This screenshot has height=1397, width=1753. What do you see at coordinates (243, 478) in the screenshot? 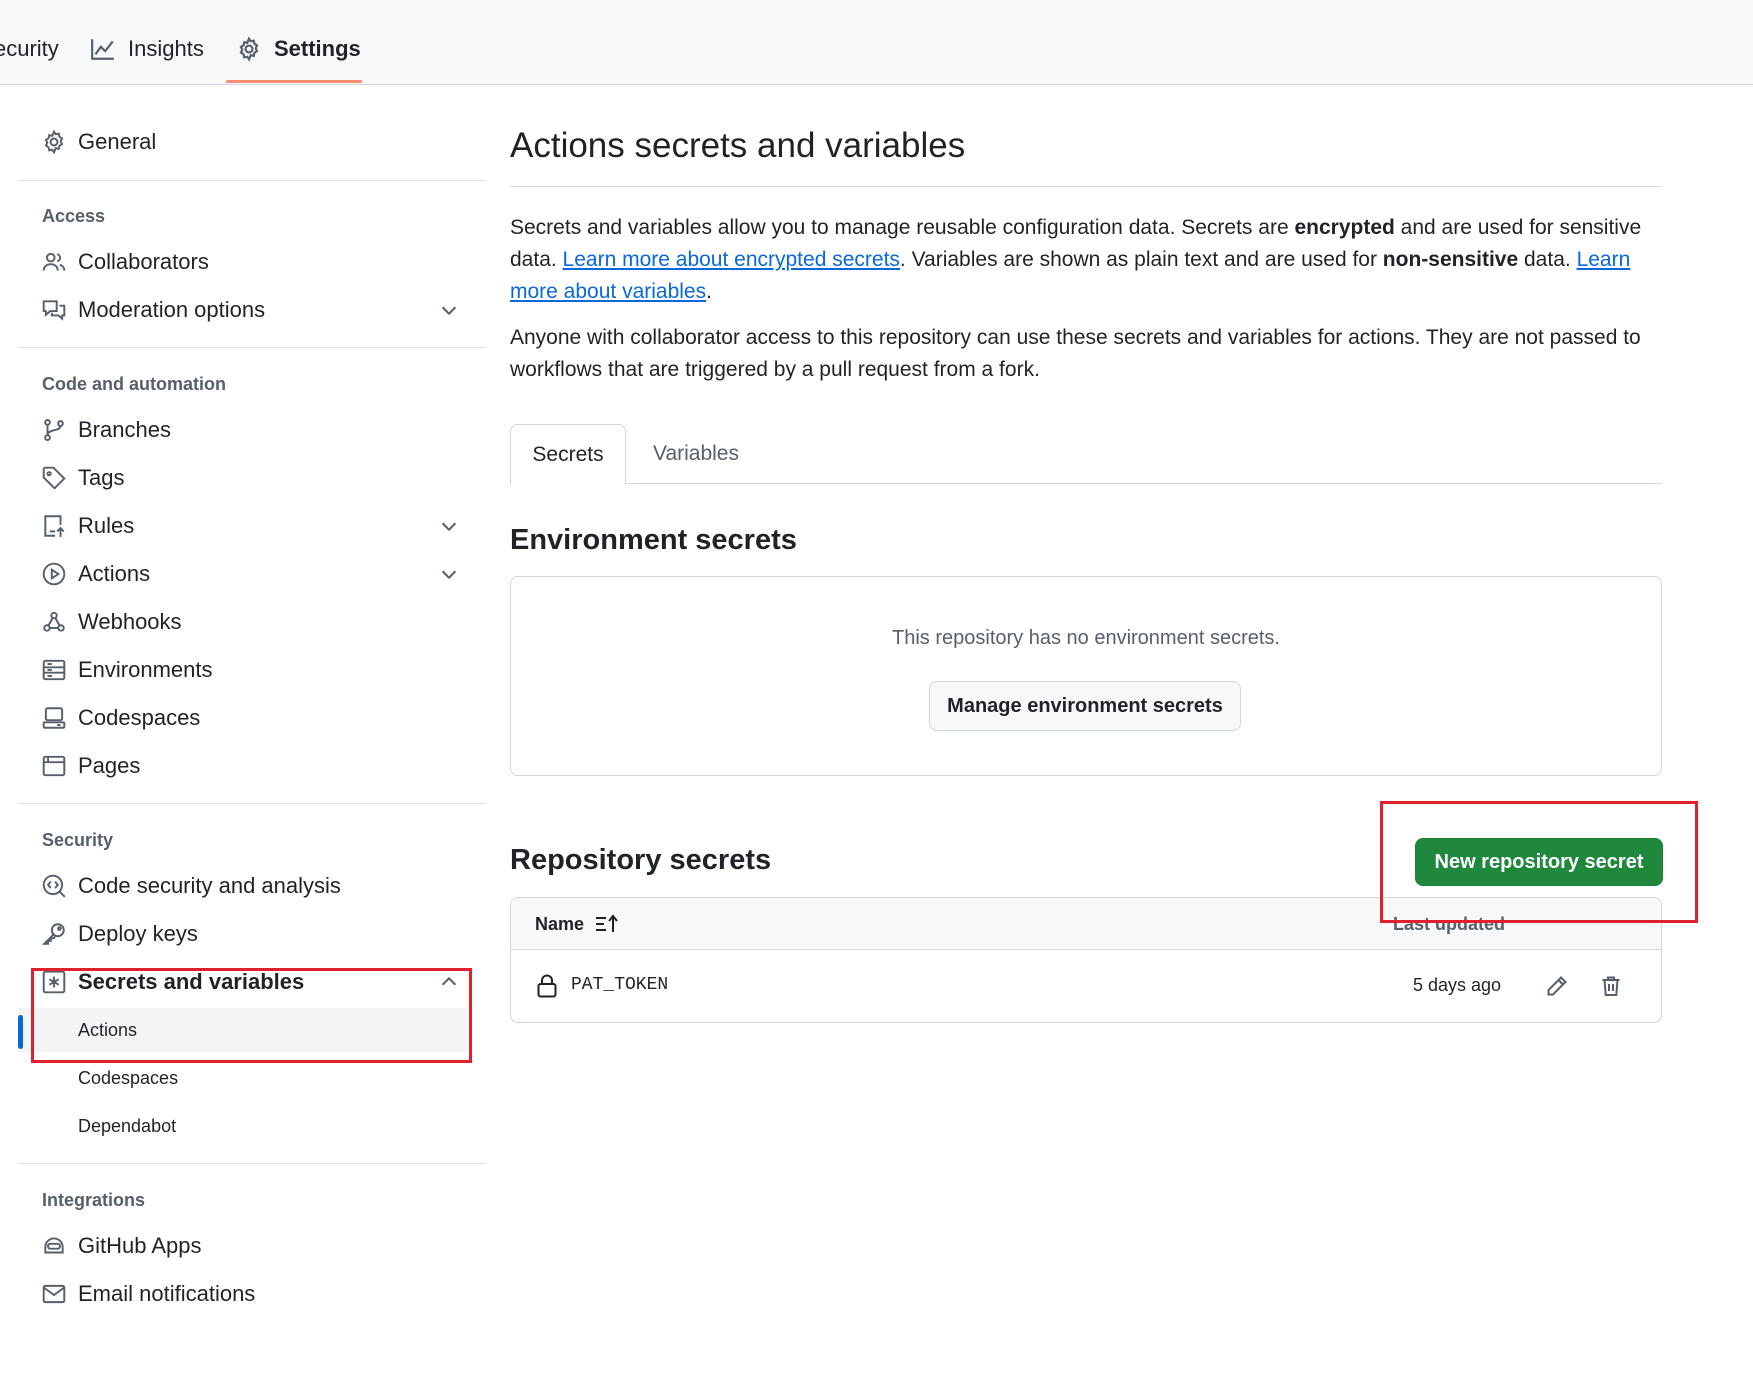
I see `sidebar-item-tags: Tags` at bounding box center [243, 478].